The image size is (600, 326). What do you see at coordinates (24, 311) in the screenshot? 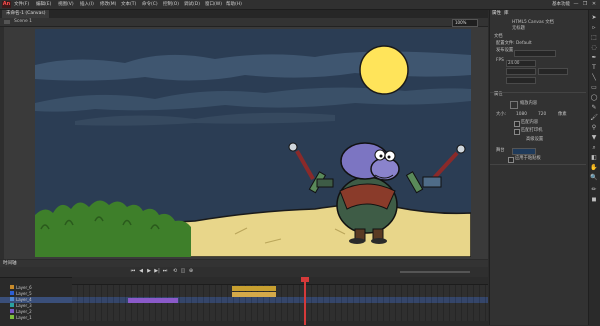
I see `layer-name: Layer_2` at bounding box center [24, 311].